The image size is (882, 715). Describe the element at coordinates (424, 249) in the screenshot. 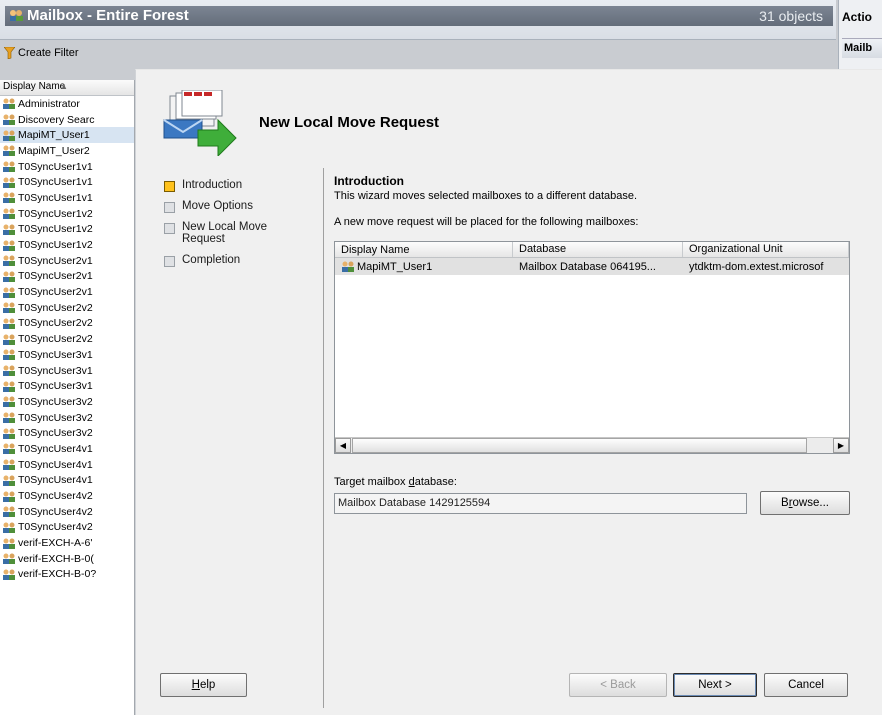

I see `column-display-name: Display Name` at that location.